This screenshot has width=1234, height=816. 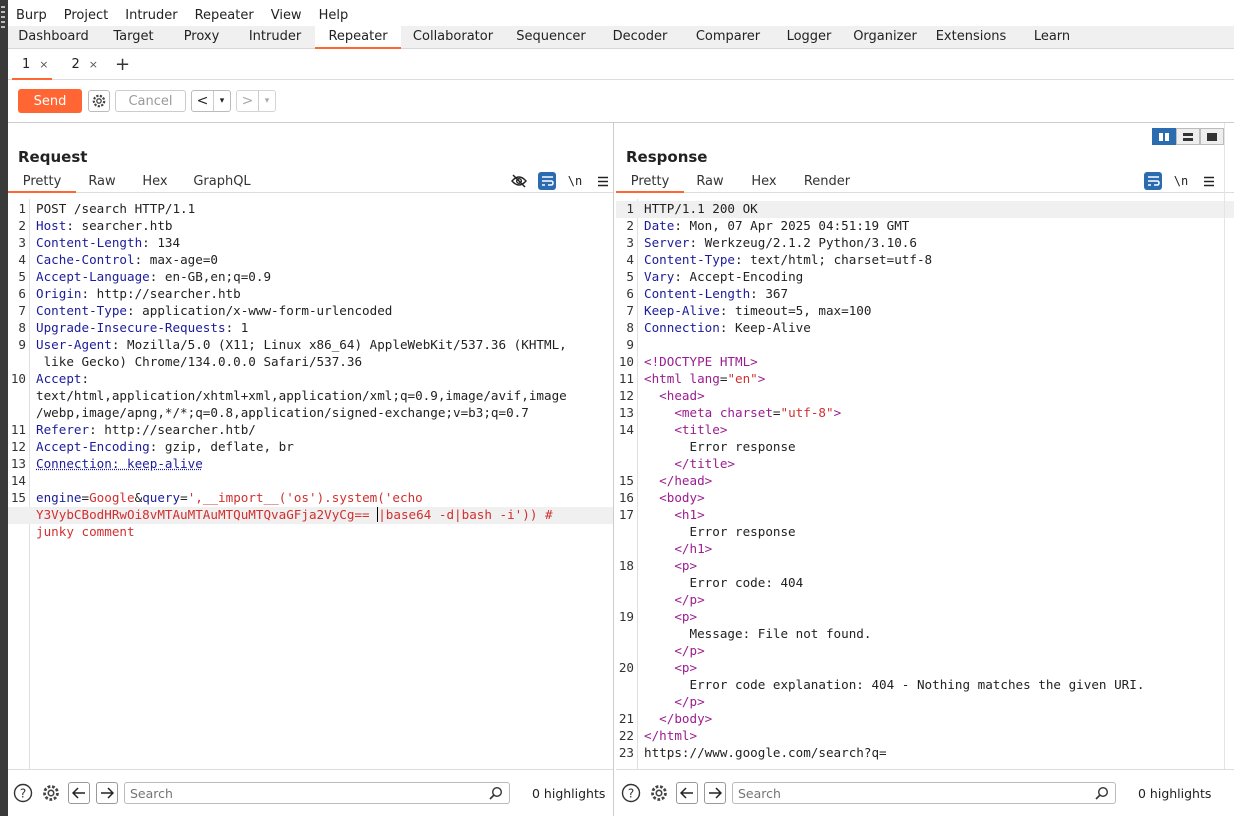 I want to click on layout-side-by-side-button, so click(x=1164, y=136).